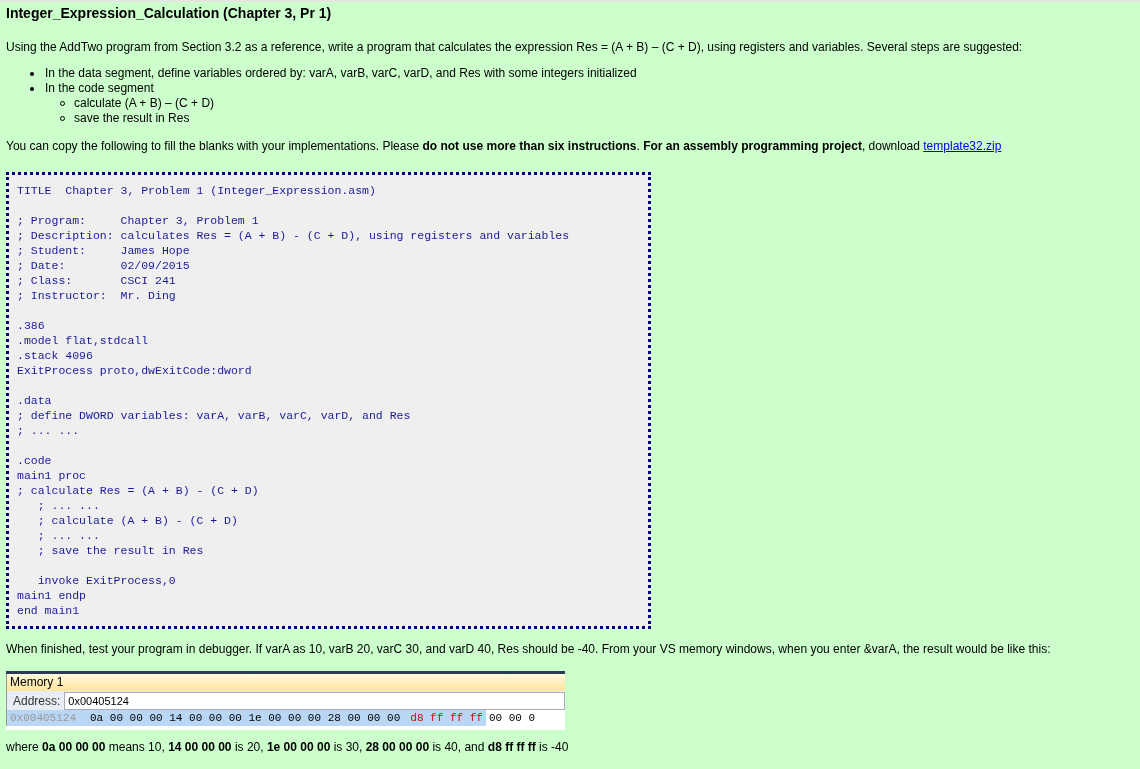 This screenshot has height=769, width=1140. What do you see at coordinates (99, 88) in the screenshot?
I see `step-text: In the code segment` at bounding box center [99, 88].